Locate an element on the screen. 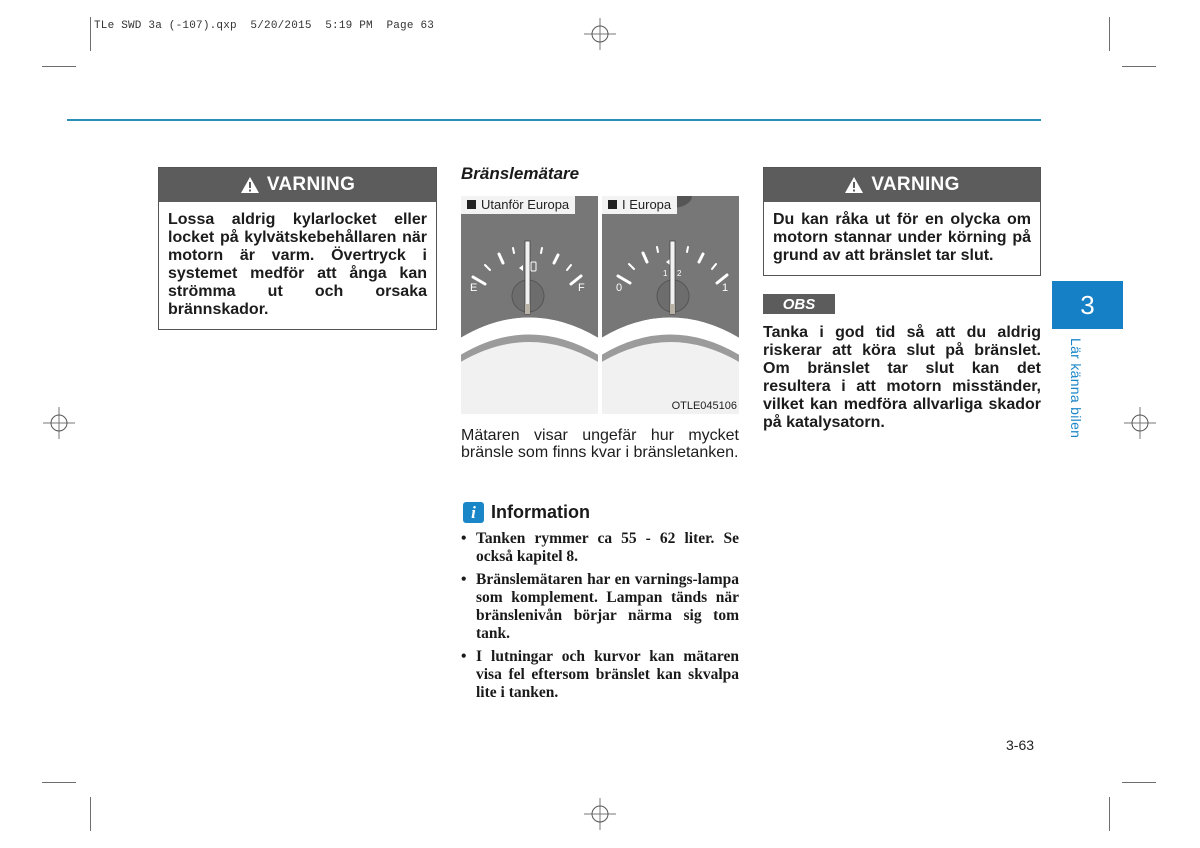 The width and height of the screenshot is (1200, 848). section-title: Bränslemätare is located at coordinates (520, 173).